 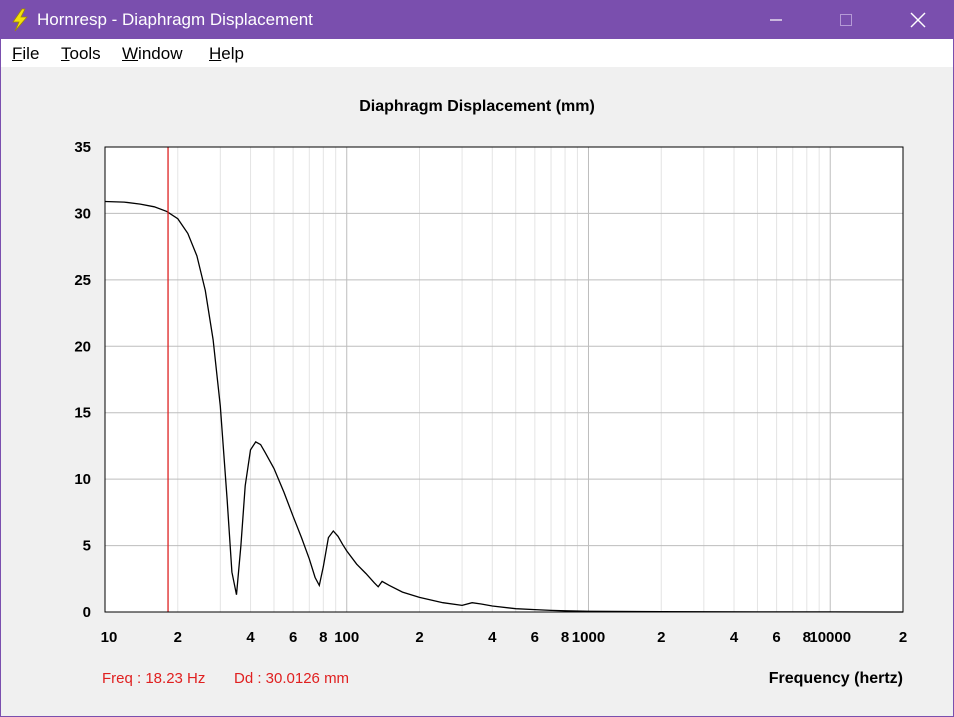 What do you see at coordinates (835, 678) in the screenshot?
I see `x-axis-label: Frequency (hertz)` at bounding box center [835, 678].